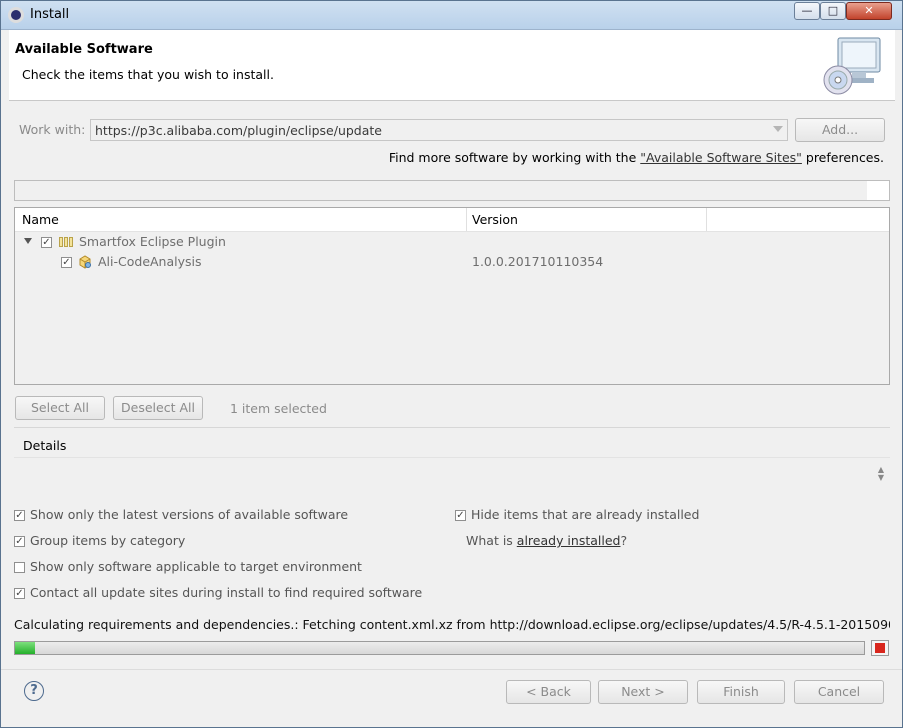 This screenshot has height=728, width=903. I want to click on find-more-prefix: Find more software by working with the, so click(514, 157).